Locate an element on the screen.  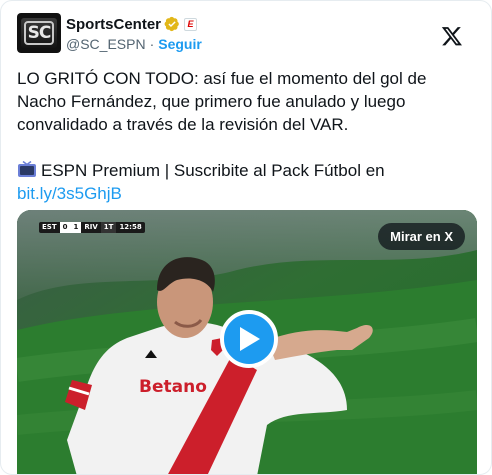
follow-button: Seguir is located at coordinates (180, 44).